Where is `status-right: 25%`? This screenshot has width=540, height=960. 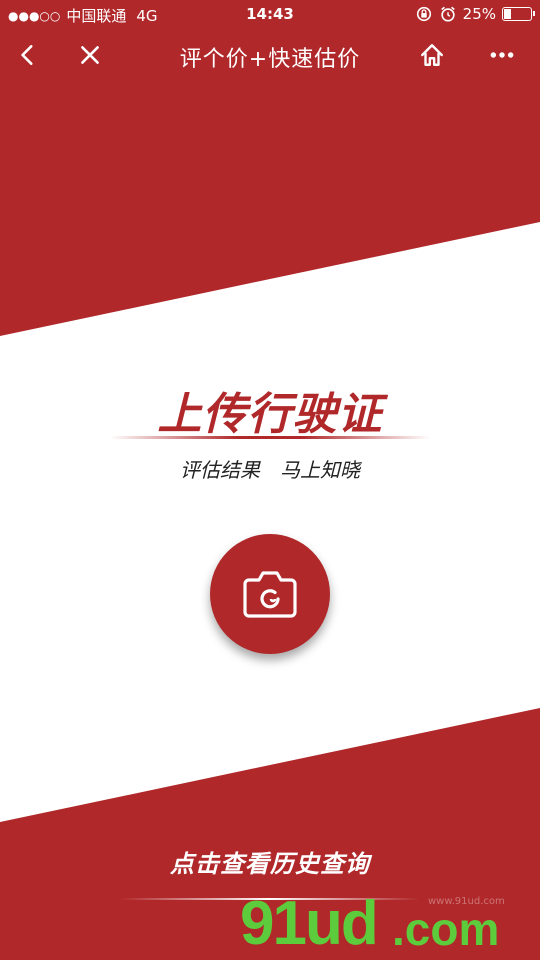
status-right: 25% is located at coordinates (475, 14).